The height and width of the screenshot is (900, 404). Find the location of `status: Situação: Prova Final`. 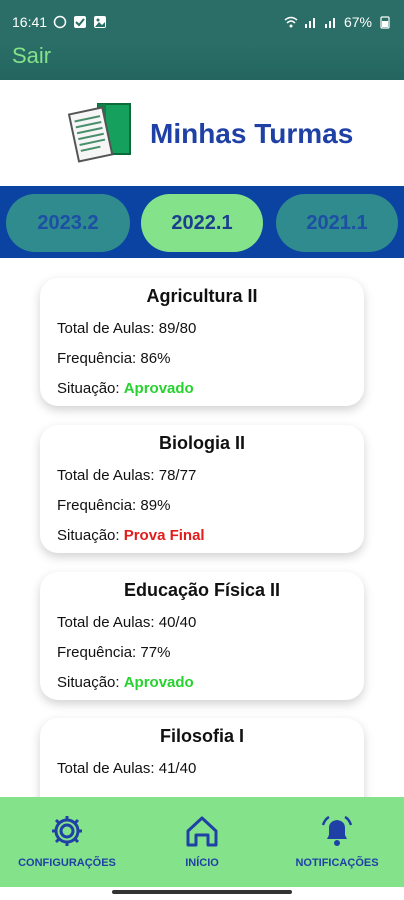

status: Situação: Prova Final is located at coordinates (131, 535).